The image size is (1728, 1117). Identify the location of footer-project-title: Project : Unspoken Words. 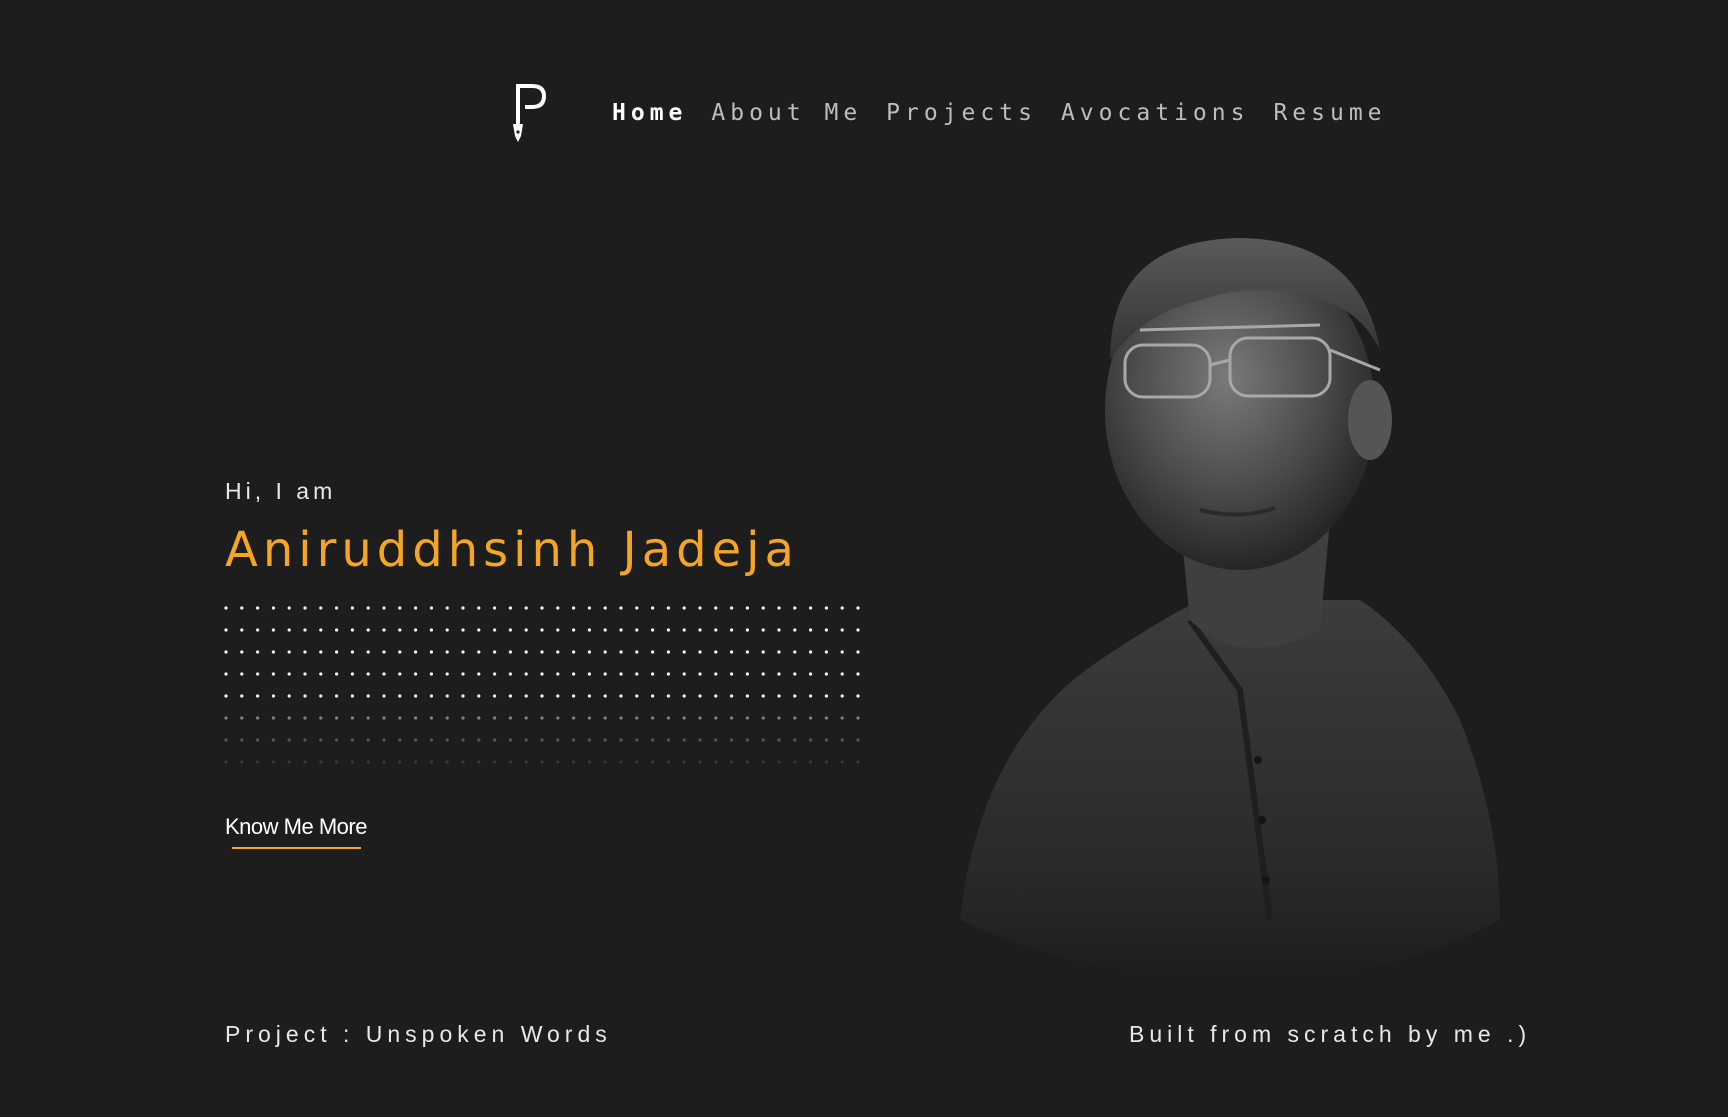
(418, 1034).